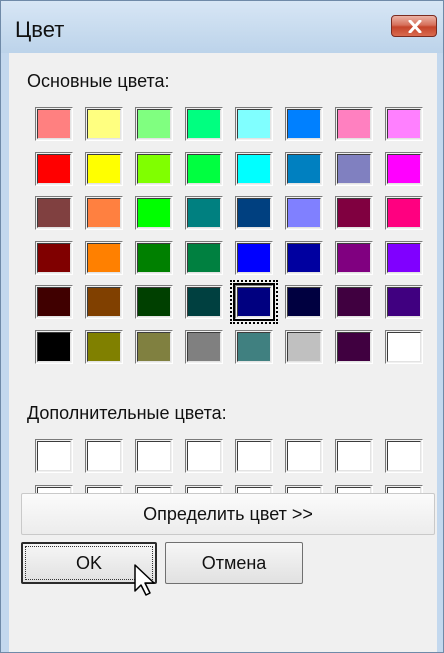  I want to click on define-custom-color-button: Определить цвет >>, so click(228, 514).